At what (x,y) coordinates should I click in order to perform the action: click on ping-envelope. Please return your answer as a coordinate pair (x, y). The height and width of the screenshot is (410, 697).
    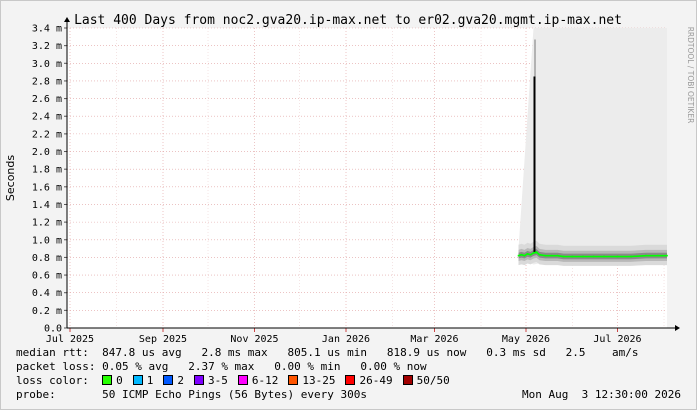
    Looking at the image, I should click on (592, 147).